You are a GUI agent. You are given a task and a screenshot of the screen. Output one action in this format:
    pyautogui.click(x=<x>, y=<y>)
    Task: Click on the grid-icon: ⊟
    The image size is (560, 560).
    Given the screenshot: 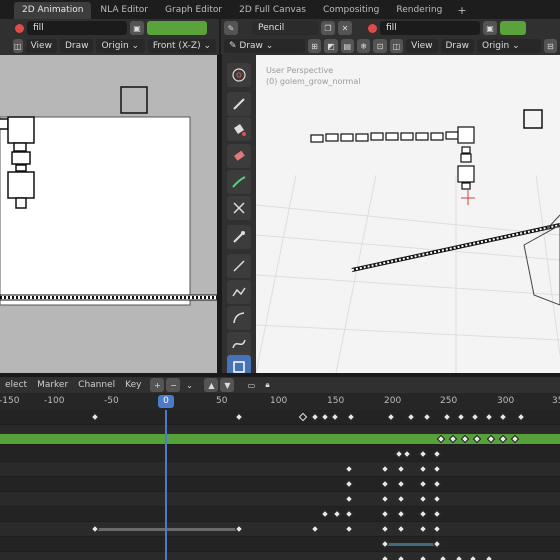 What is the action you would take?
    pyautogui.click(x=550, y=46)
    